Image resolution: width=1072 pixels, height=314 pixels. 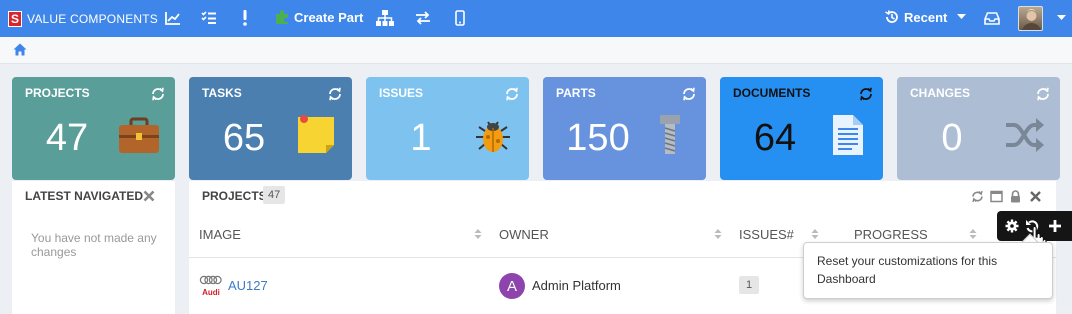 I want to click on bolt-icon, so click(x=670, y=134).